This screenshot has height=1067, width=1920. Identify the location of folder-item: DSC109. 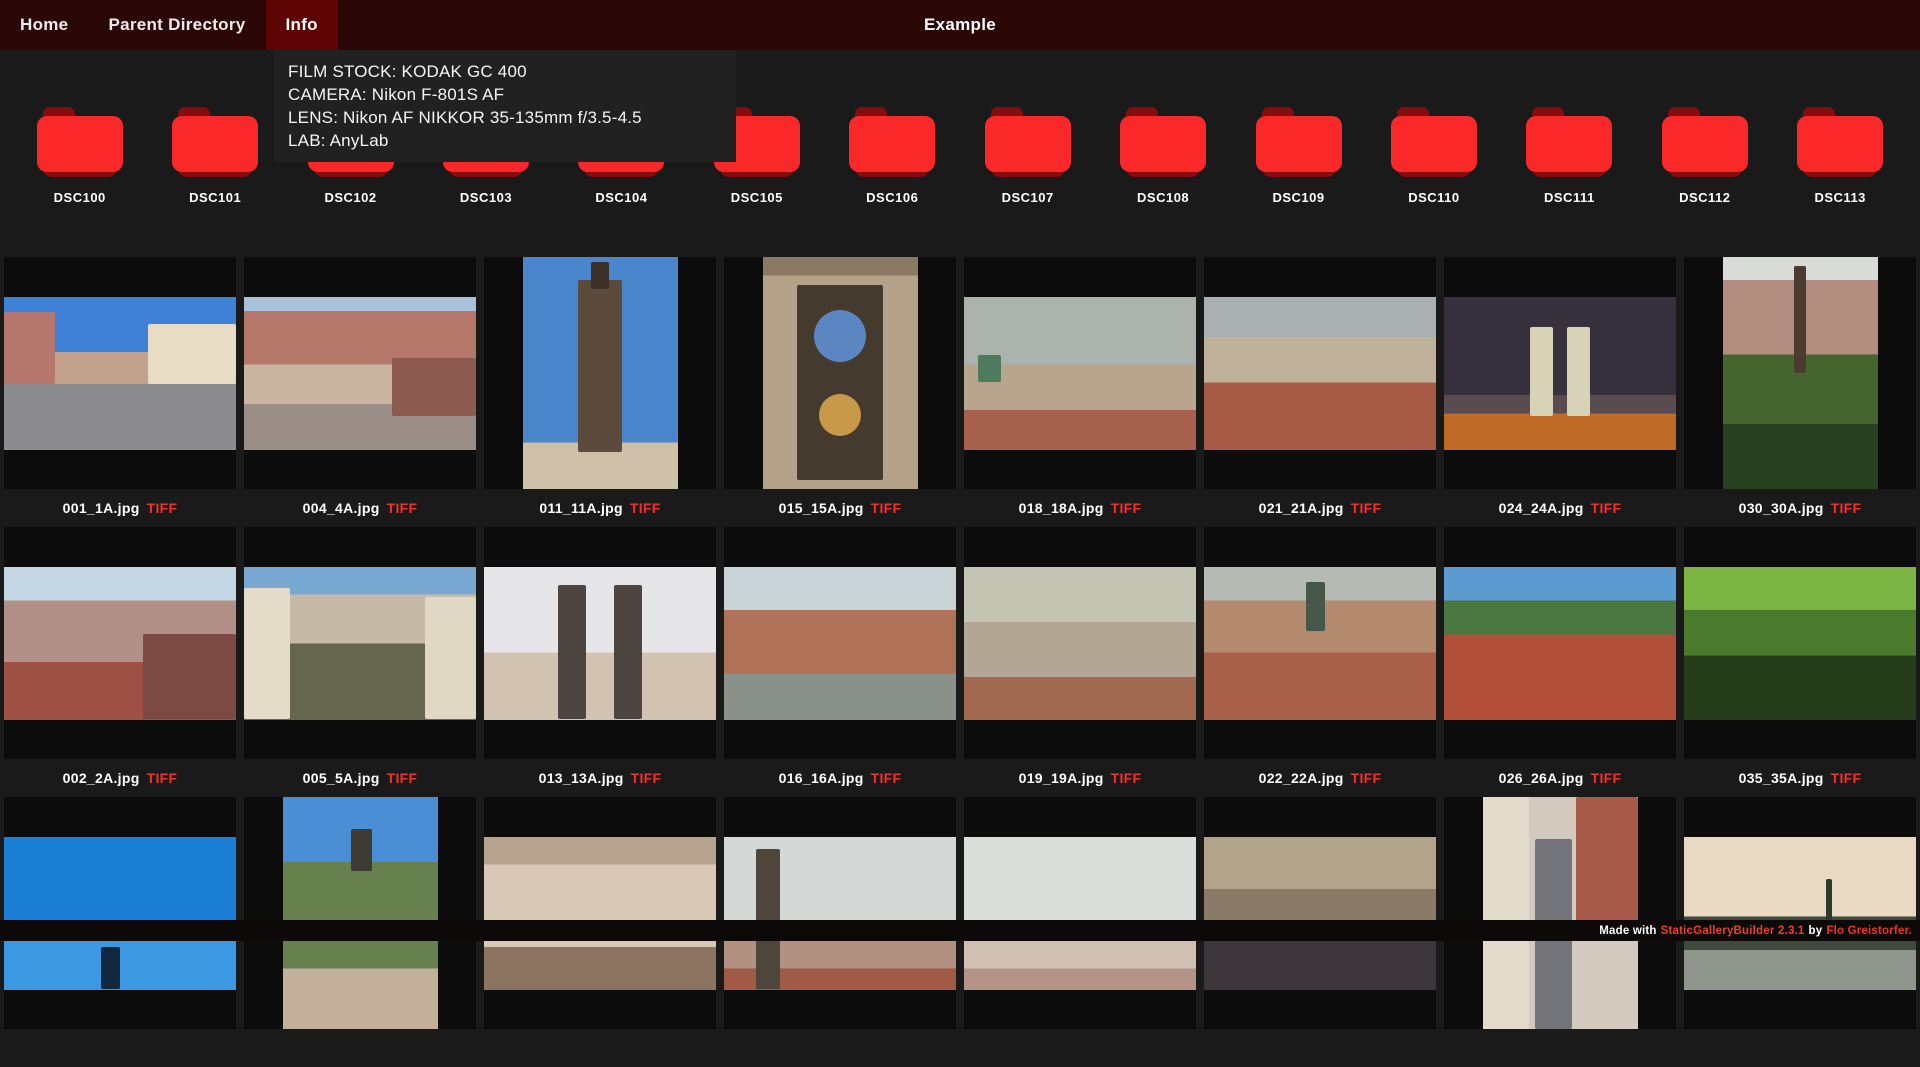
(1298, 156).